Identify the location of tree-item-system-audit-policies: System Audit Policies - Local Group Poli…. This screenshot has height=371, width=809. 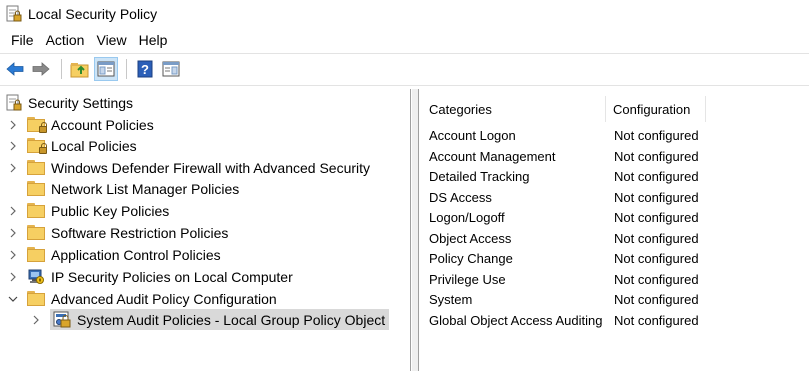
(209, 319).